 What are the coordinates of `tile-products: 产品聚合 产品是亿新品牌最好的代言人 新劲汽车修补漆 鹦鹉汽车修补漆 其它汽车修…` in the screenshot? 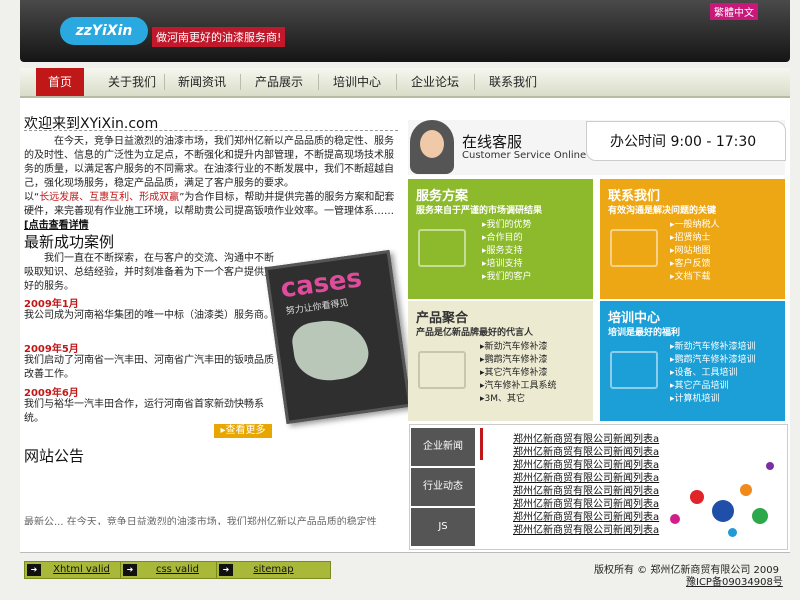 It's located at (500, 361).